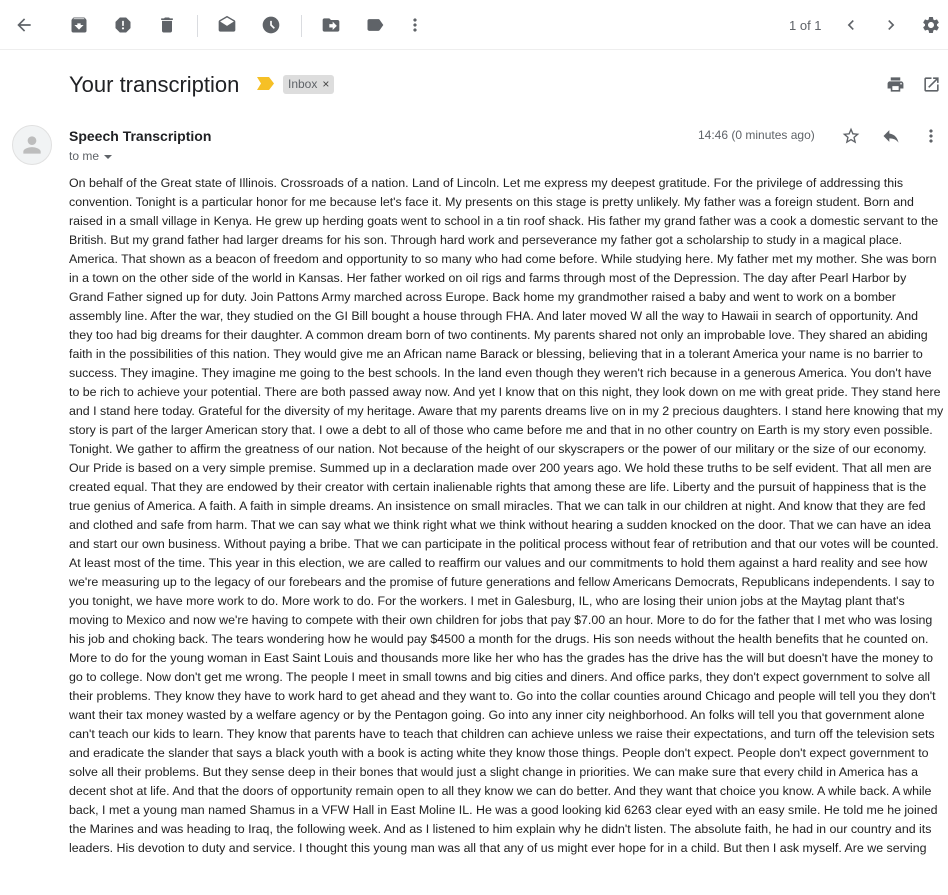 Image resolution: width=948 pixels, height=895 pixels. Describe the element at coordinates (891, 136) in the screenshot. I see `reply-icon` at that location.